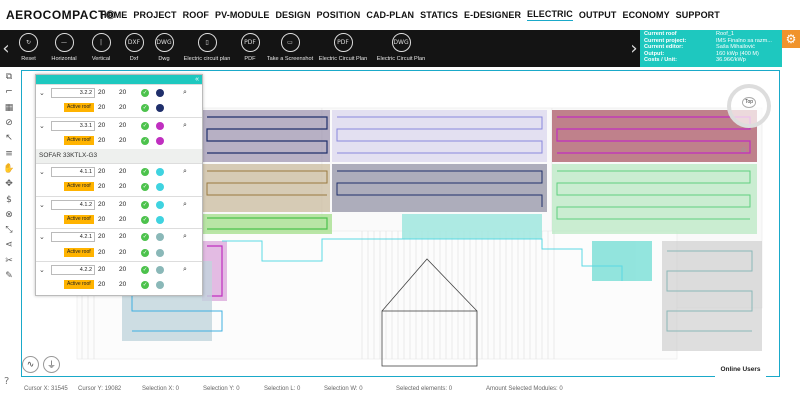  I want to click on string-route-icon: ∿, so click(30, 364).